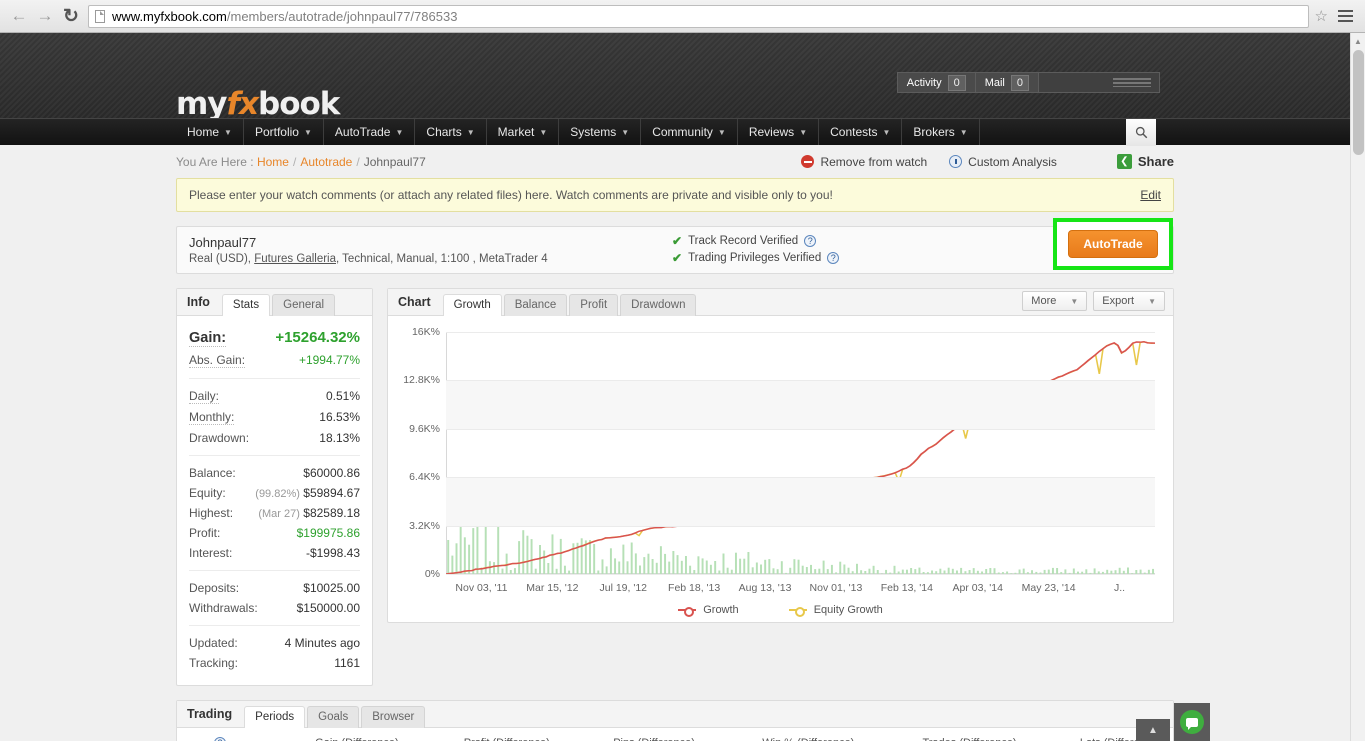  I want to click on activity-button: Activity 0, so click(937, 82).